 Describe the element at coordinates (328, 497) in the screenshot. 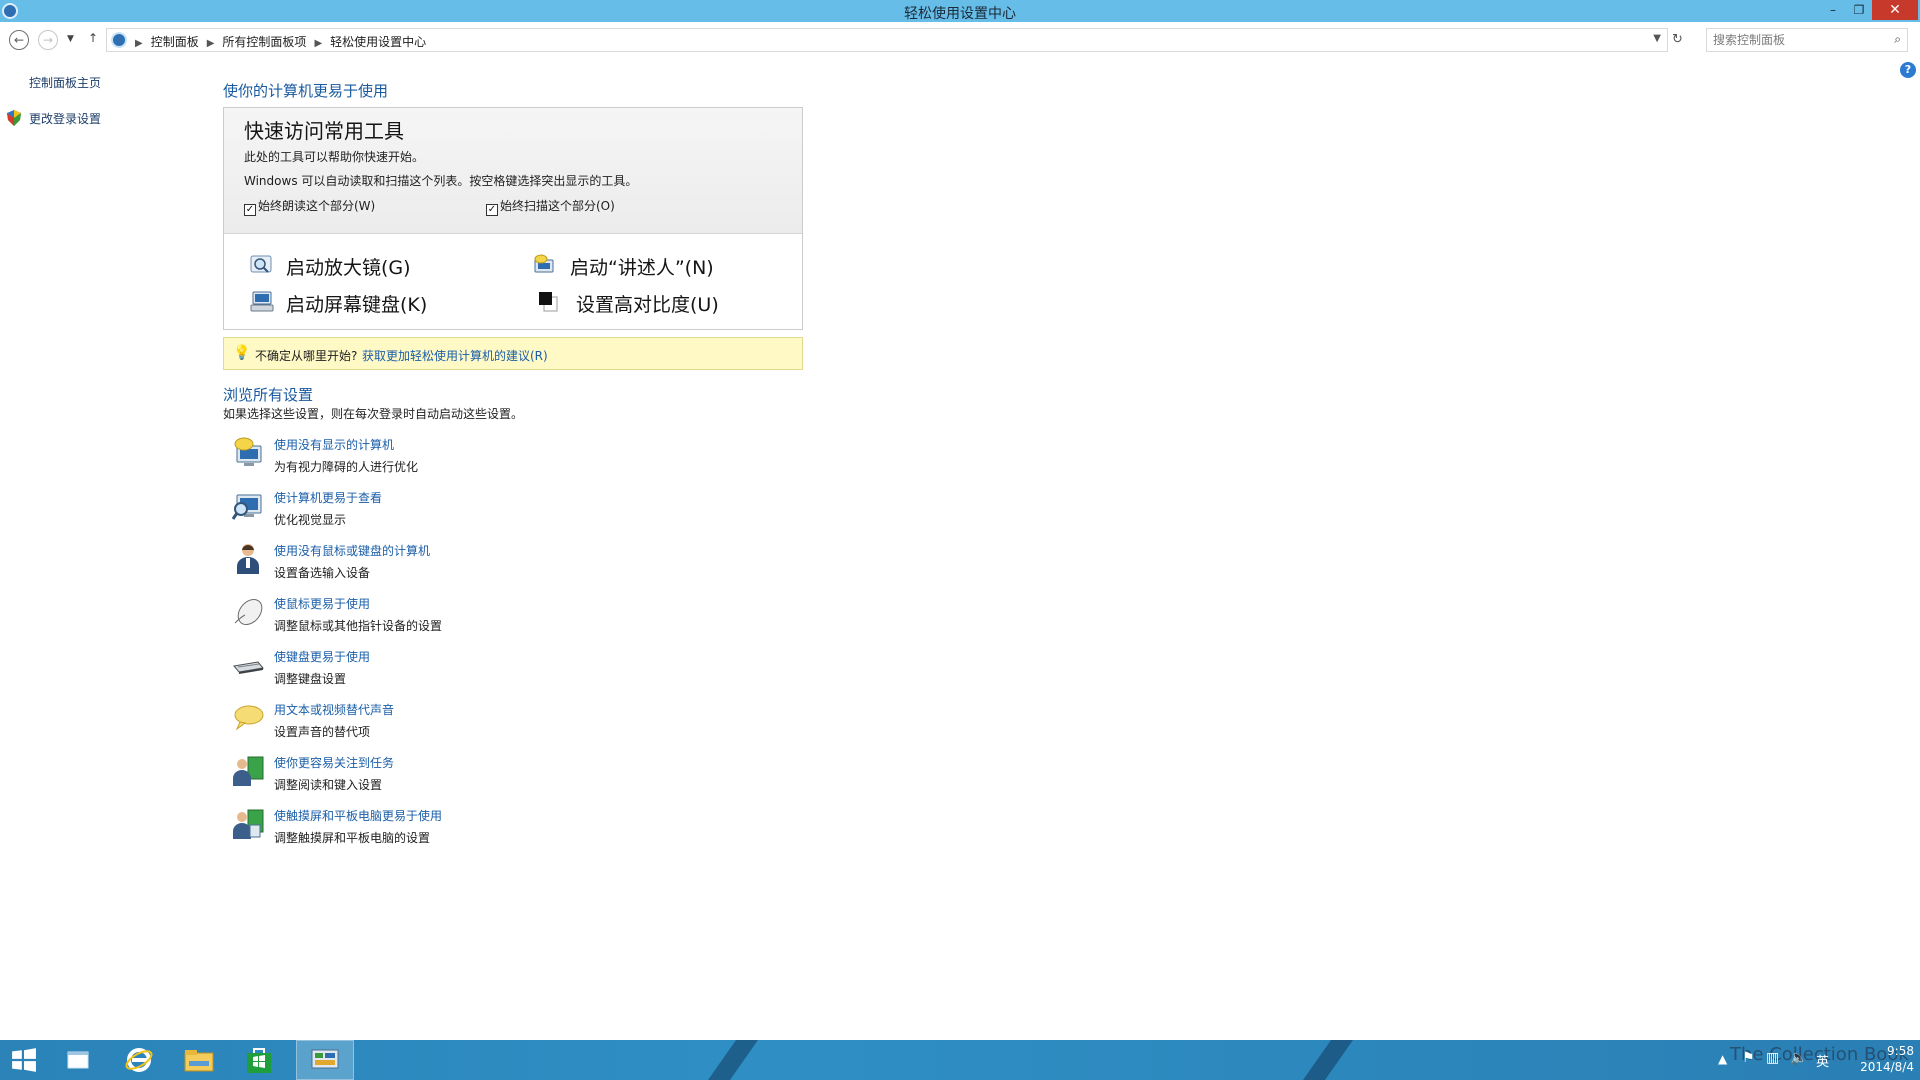

I see `setting-link: 使计算机更易于查看` at that location.